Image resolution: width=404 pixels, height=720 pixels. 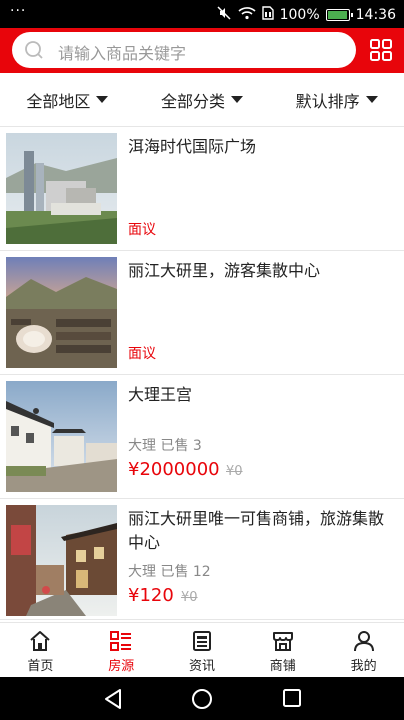 What do you see at coordinates (151, 595) in the screenshot?
I see `listing-price: ¥120` at bounding box center [151, 595].